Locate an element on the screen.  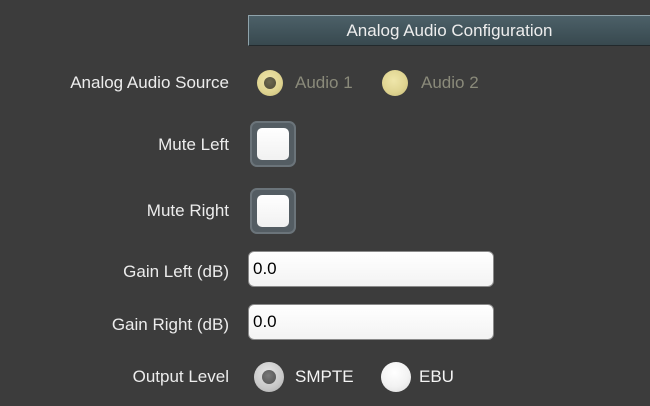
output-level-label: Output Level is located at coordinates (180, 376).